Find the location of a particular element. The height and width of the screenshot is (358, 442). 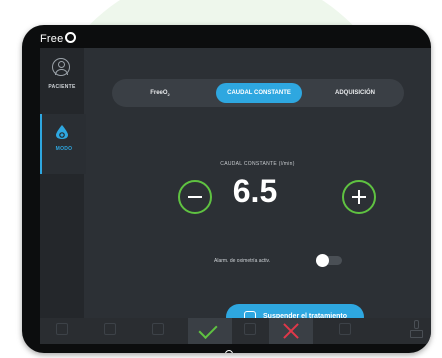

patient-icon is located at coordinates (61, 67).